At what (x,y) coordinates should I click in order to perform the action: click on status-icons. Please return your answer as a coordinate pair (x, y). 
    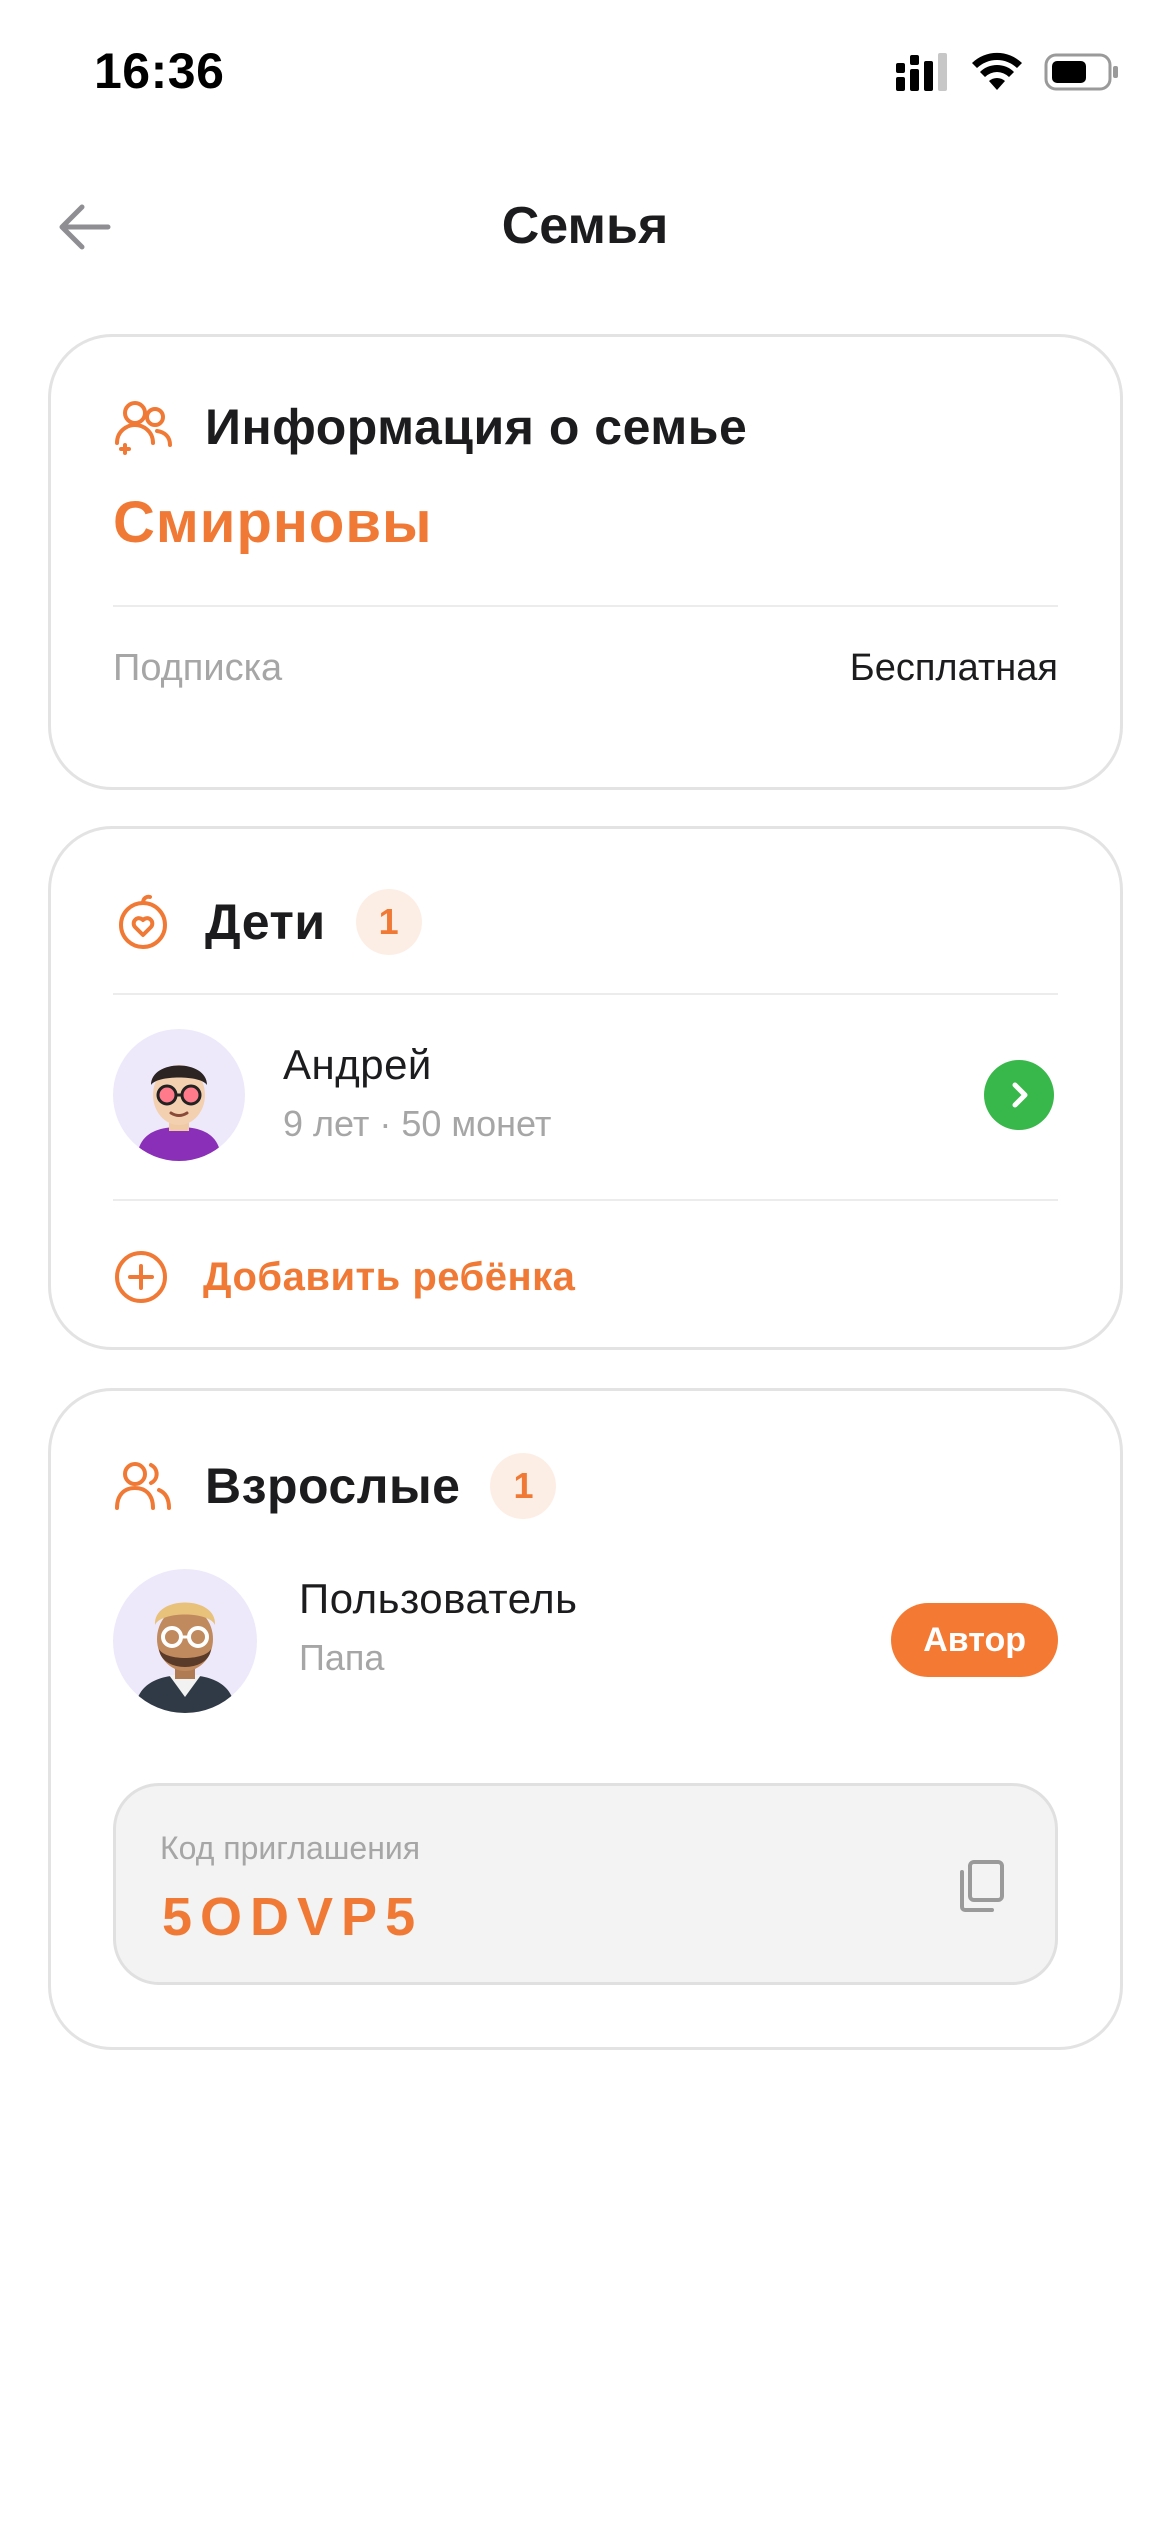
    Looking at the image, I should click on (1008, 74).